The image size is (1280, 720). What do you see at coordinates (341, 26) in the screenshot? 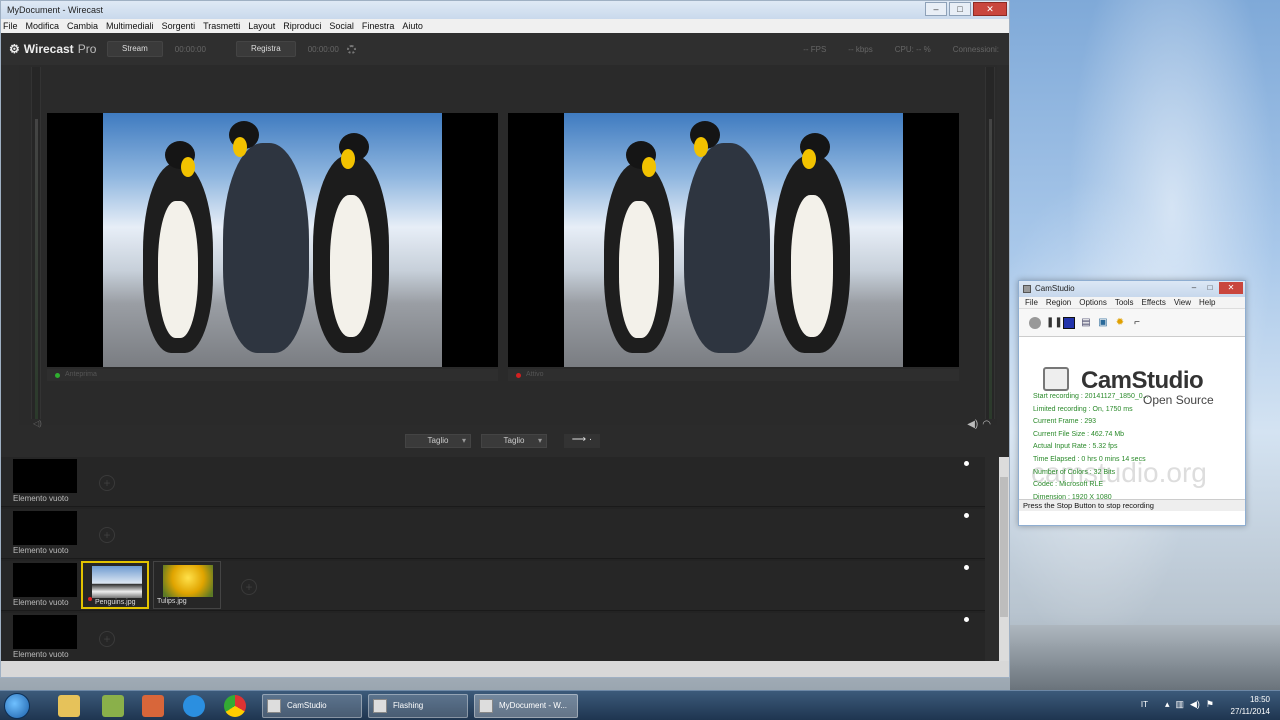
I see `menu-social: Social` at bounding box center [341, 26].